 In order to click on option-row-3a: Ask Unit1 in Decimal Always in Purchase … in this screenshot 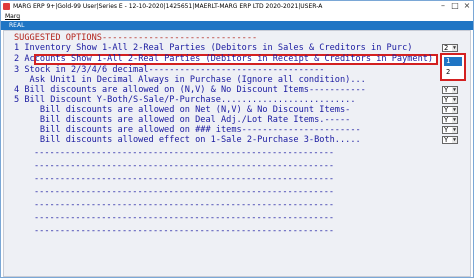, I will do `click(190, 80)`.